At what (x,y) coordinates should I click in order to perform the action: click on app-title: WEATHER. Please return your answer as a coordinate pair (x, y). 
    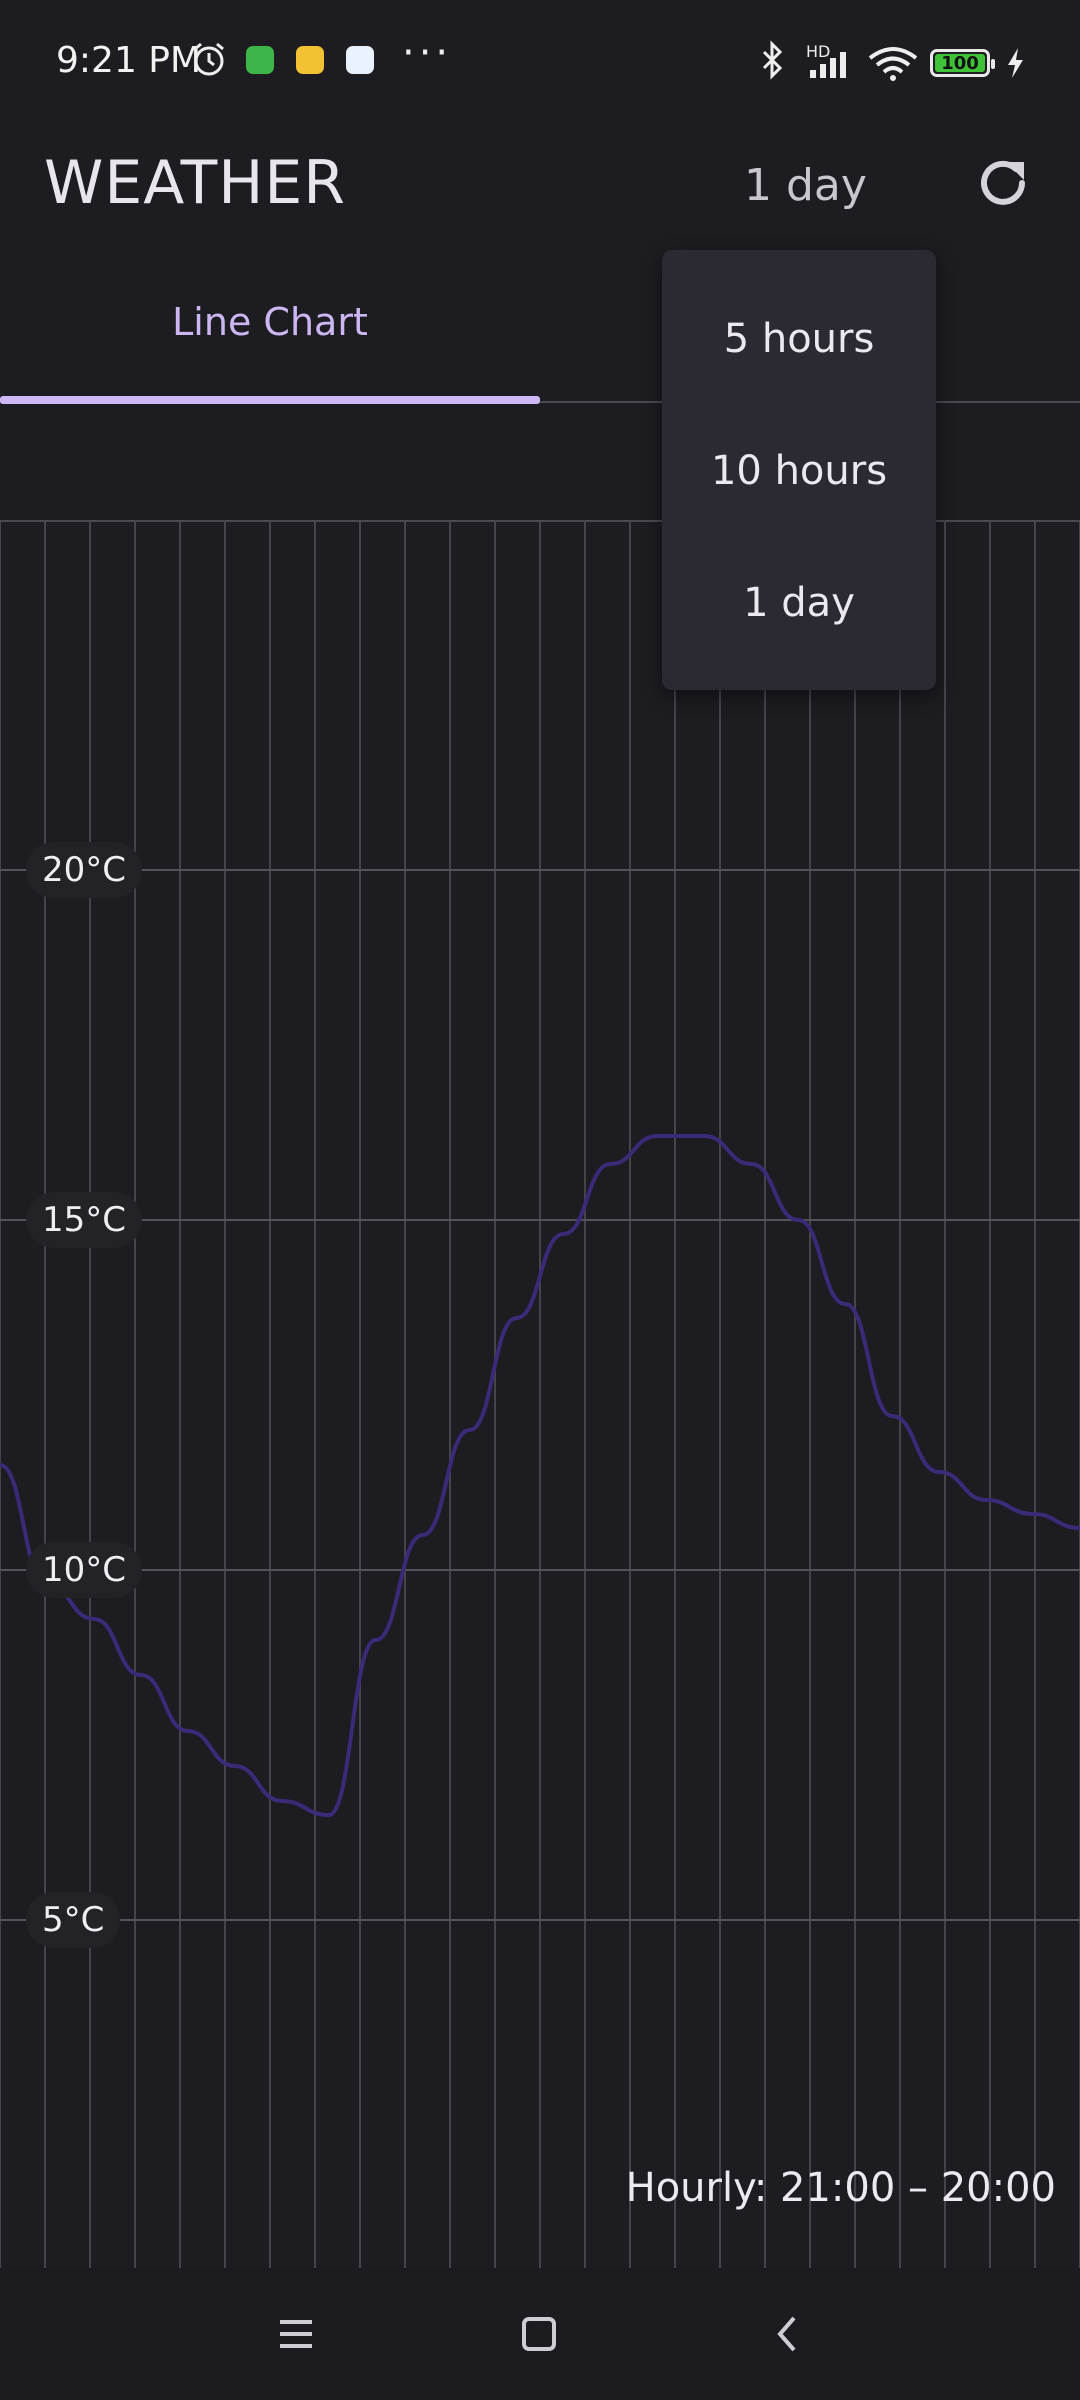
    Looking at the image, I should click on (195, 183).